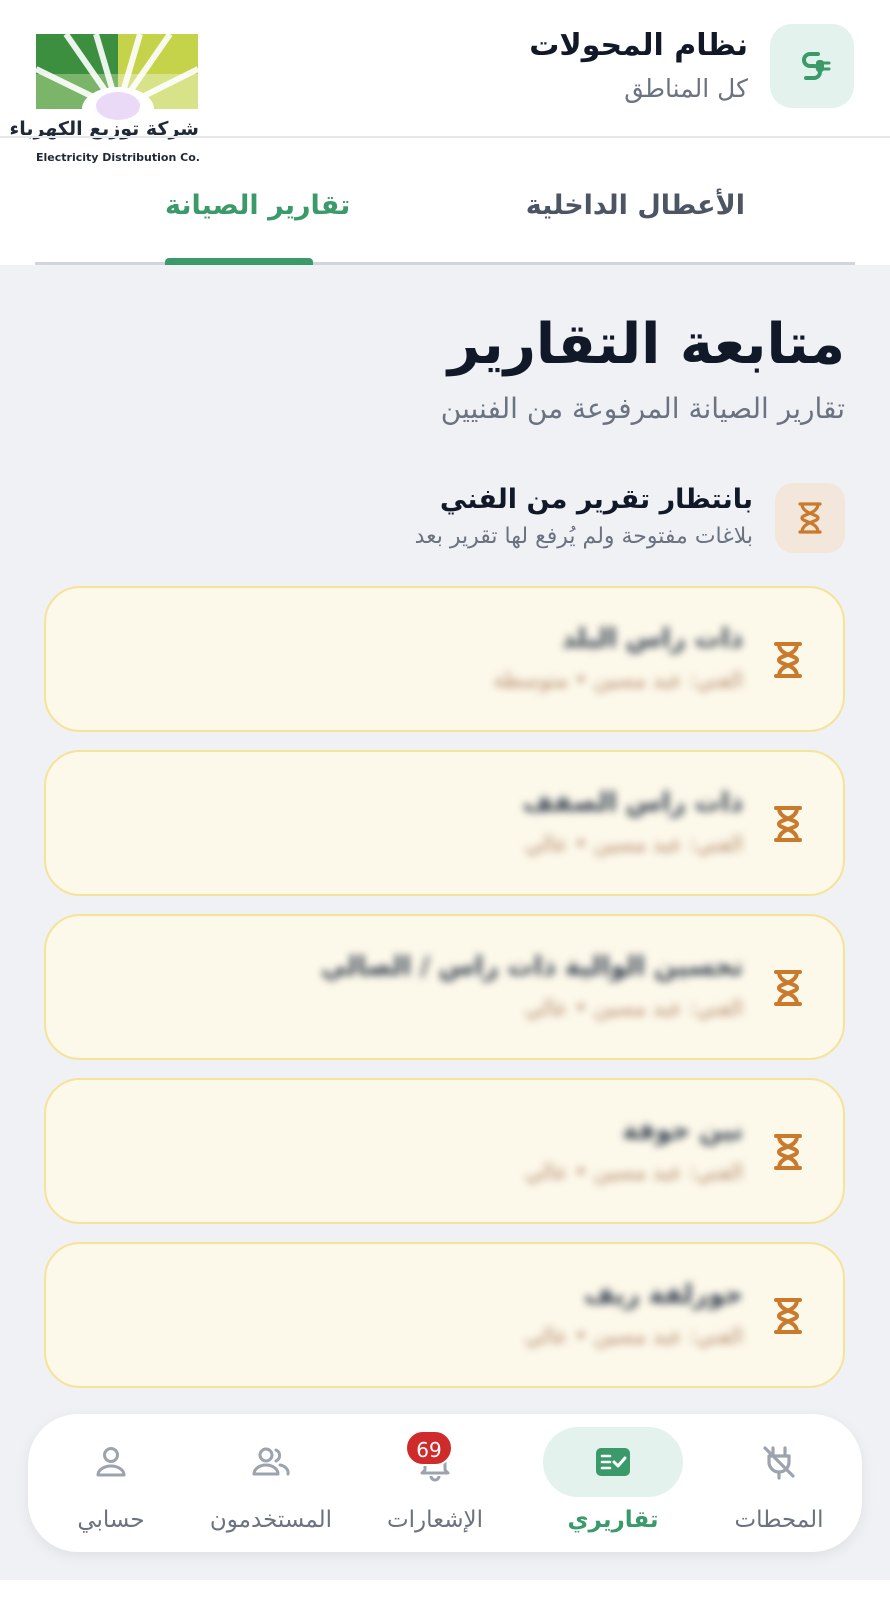 This screenshot has height=1600, width=890. Describe the element at coordinates (435, 1520) in the screenshot. I see `nav-label: الإشعارات` at that location.